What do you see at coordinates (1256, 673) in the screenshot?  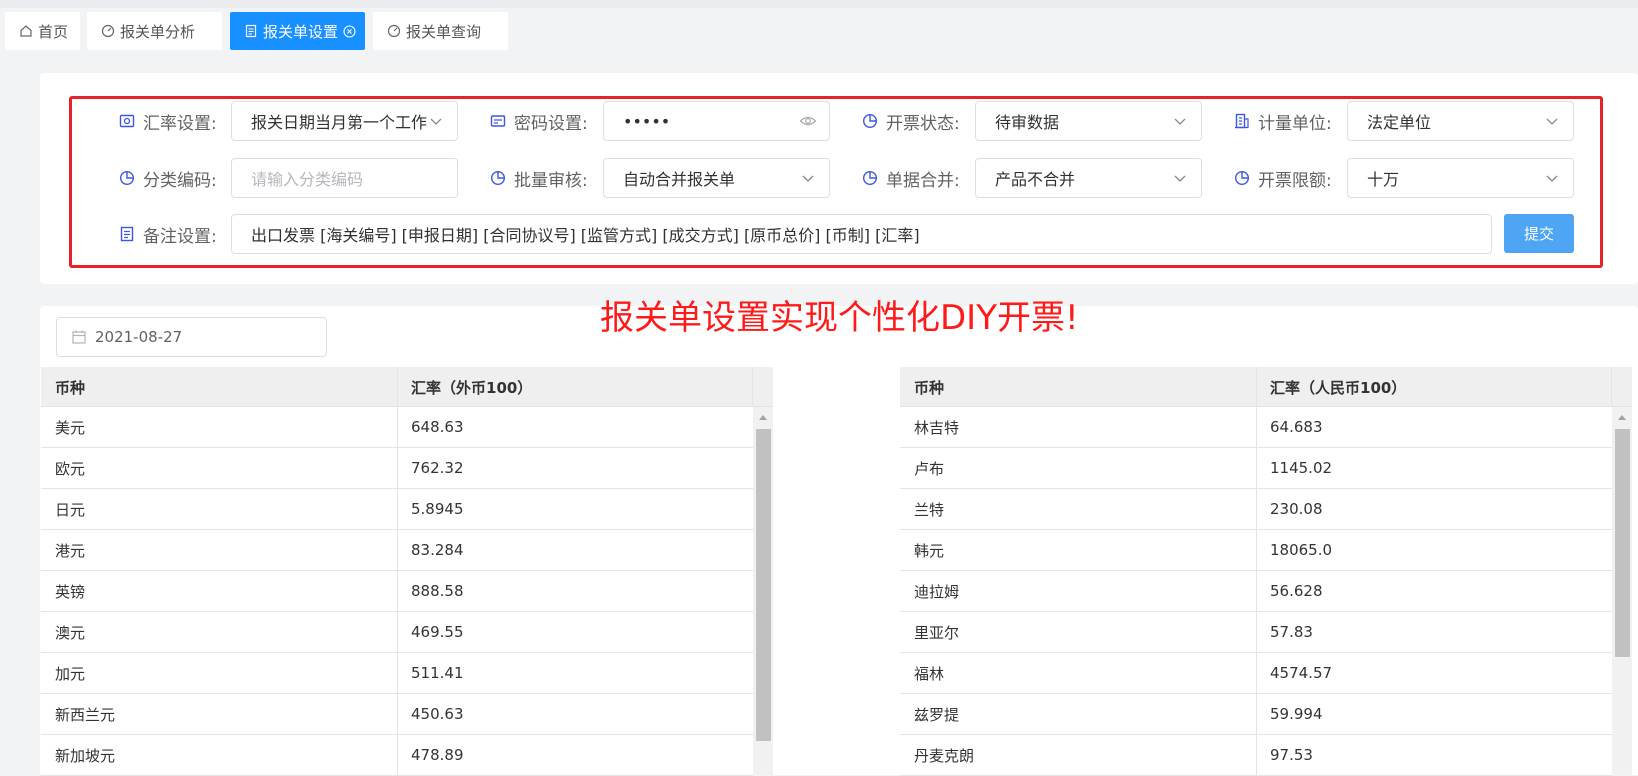 I see `table-row: 福林 4574.57` at bounding box center [1256, 673].